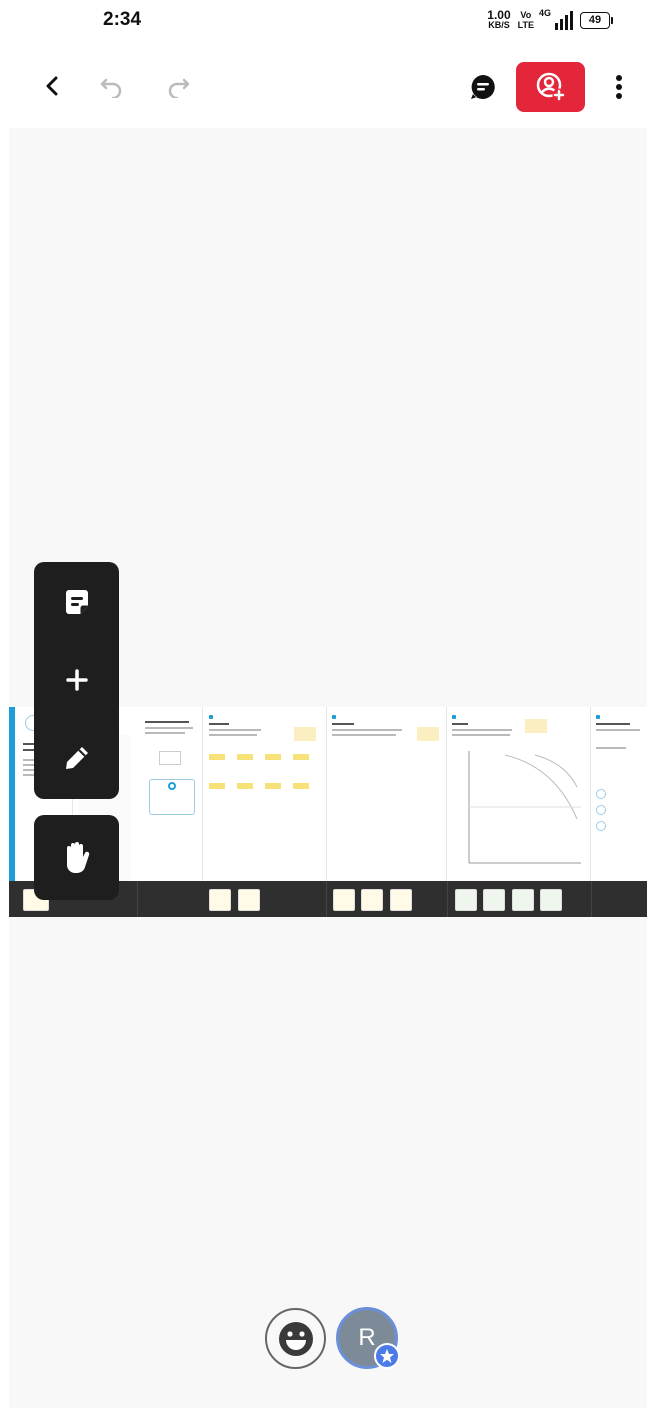  I want to click on tool-panel, so click(76, 680).